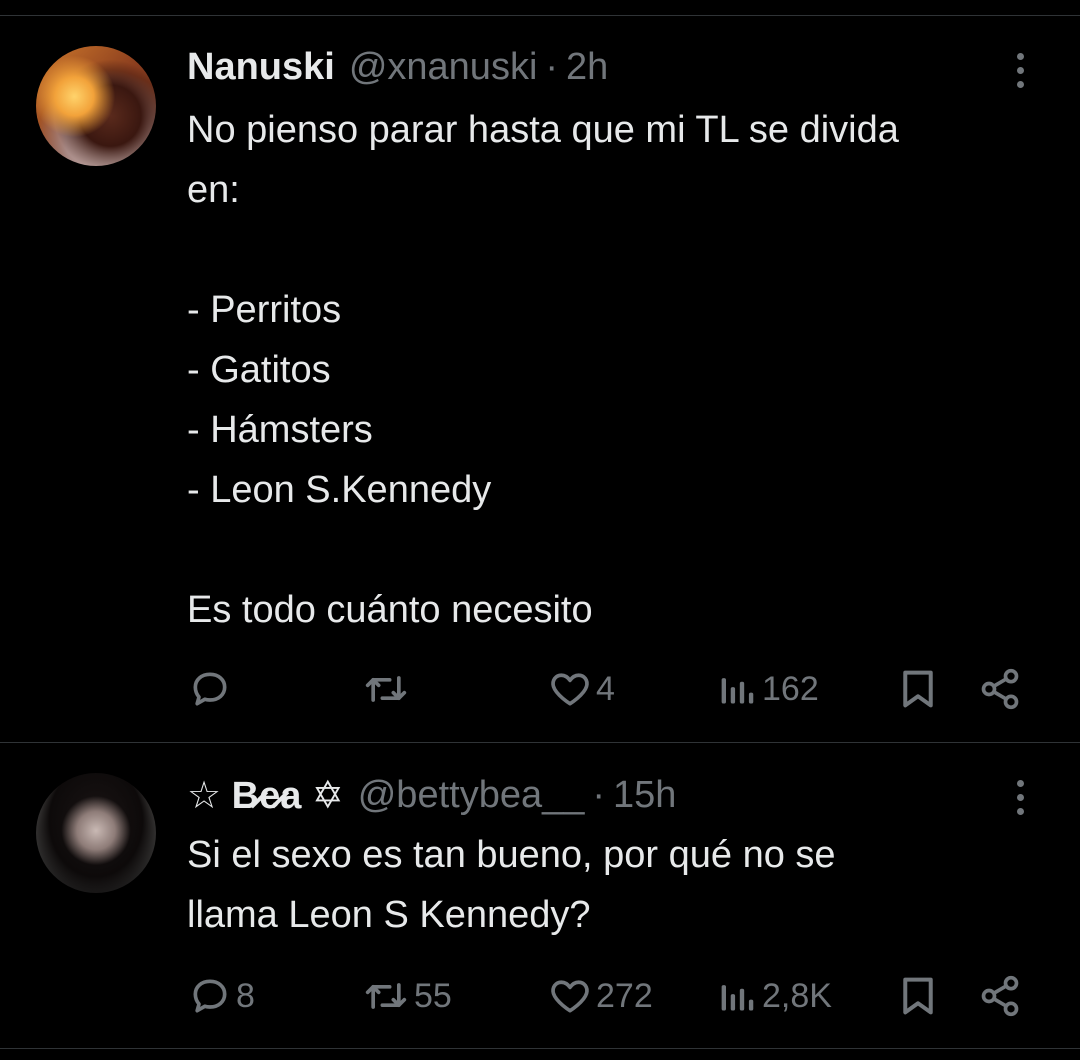 The height and width of the screenshot is (1060, 1080). What do you see at coordinates (644, 795) in the screenshot?
I see `timestamp: 15h` at bounding box center [644, 795].